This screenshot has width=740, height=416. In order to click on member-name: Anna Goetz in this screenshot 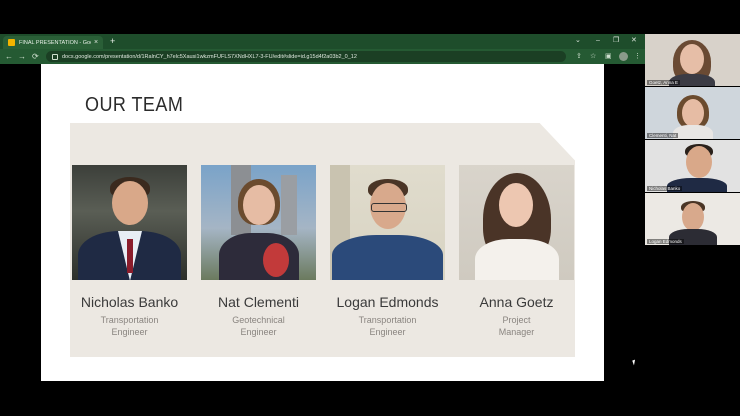, I will do `click(516, 302)`.